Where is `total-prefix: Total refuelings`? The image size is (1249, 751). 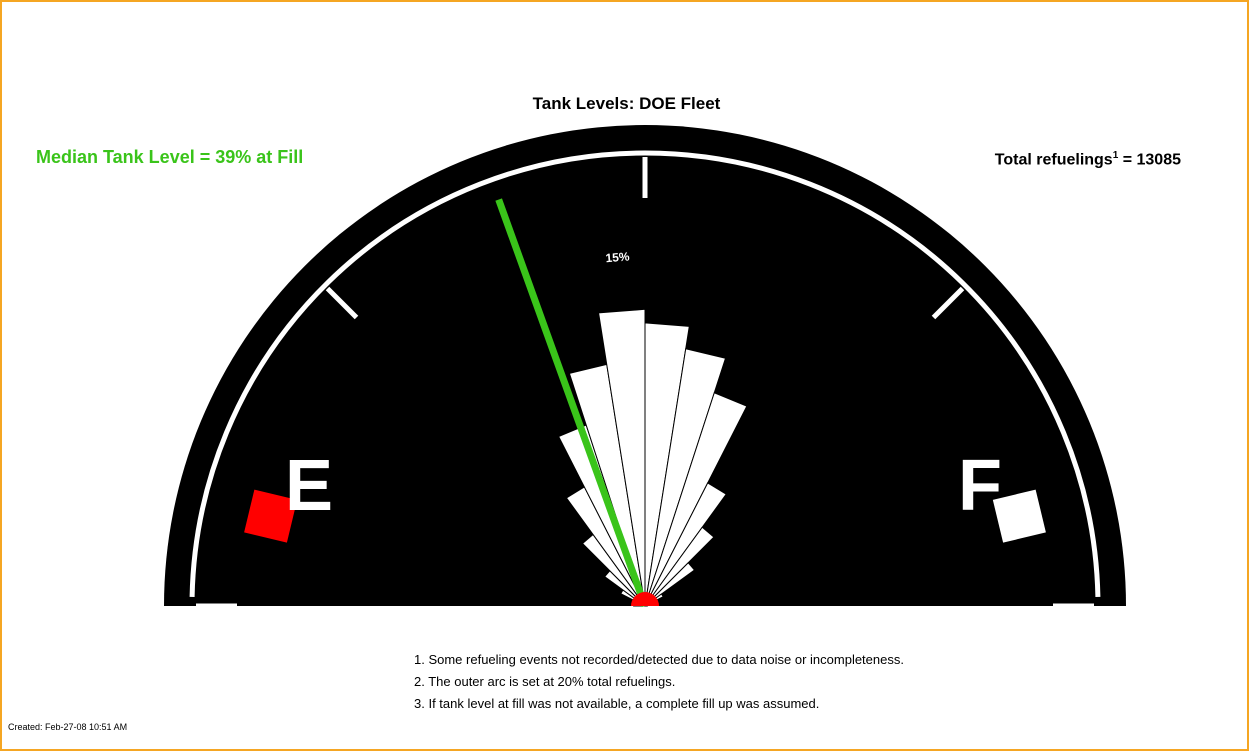
total-prefix: Total refuelings is located at coordinates (1053, 160).